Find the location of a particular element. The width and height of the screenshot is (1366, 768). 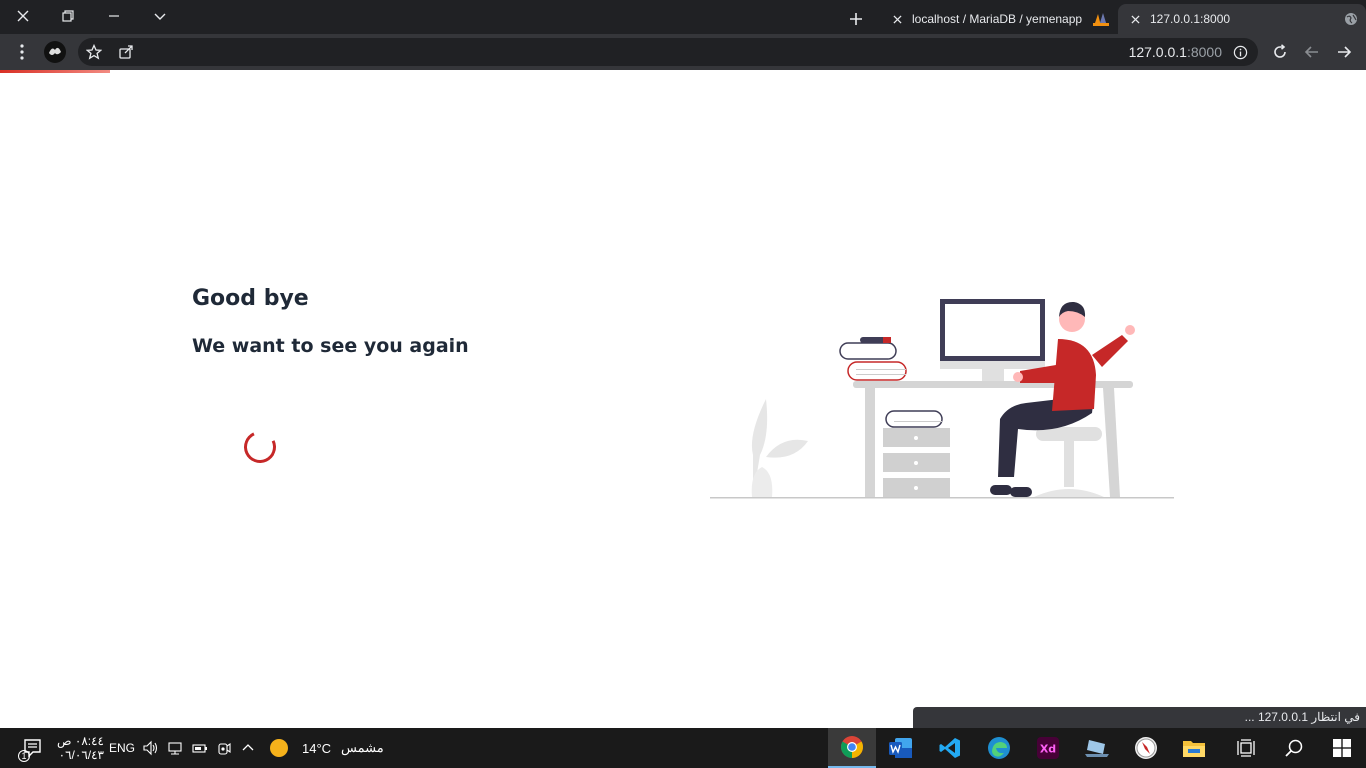

menu-button is located at coordinates (22, 52).